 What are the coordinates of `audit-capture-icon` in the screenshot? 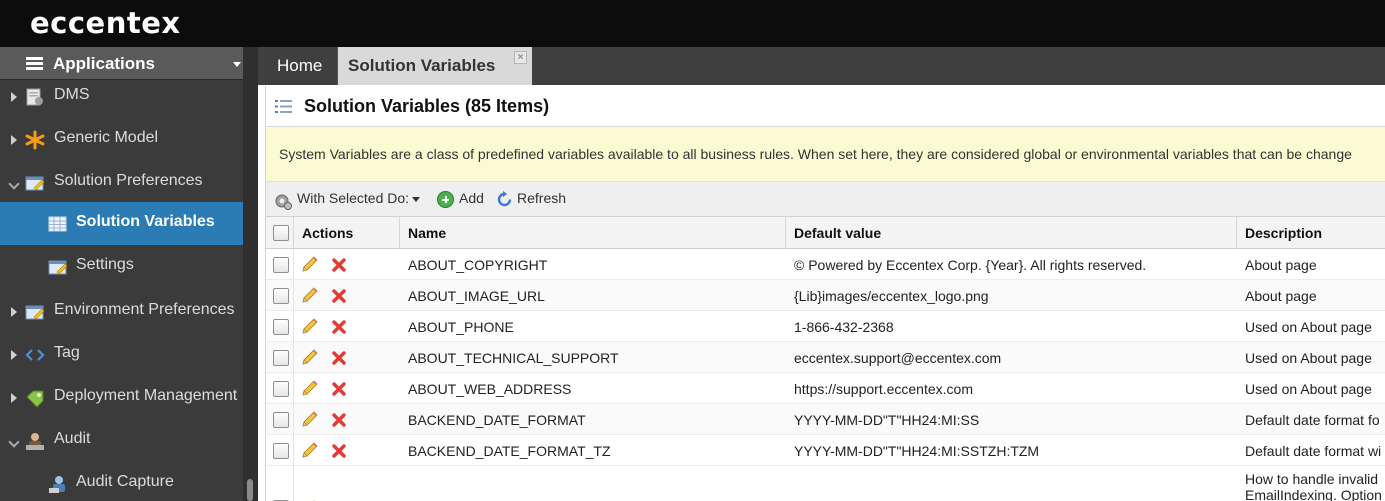 It's located at (57, 484).